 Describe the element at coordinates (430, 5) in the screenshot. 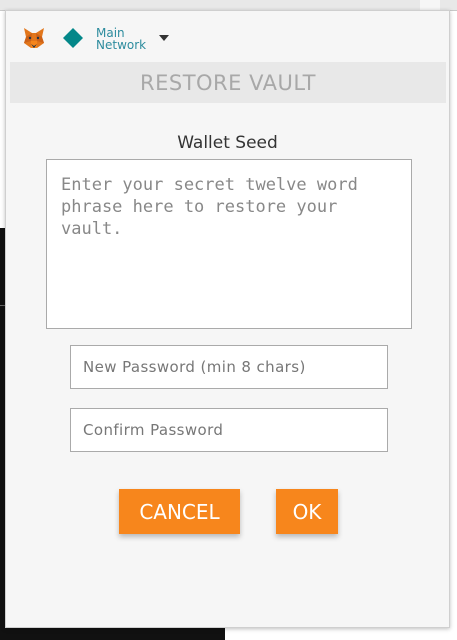

I see `popup-anchor` at that location.